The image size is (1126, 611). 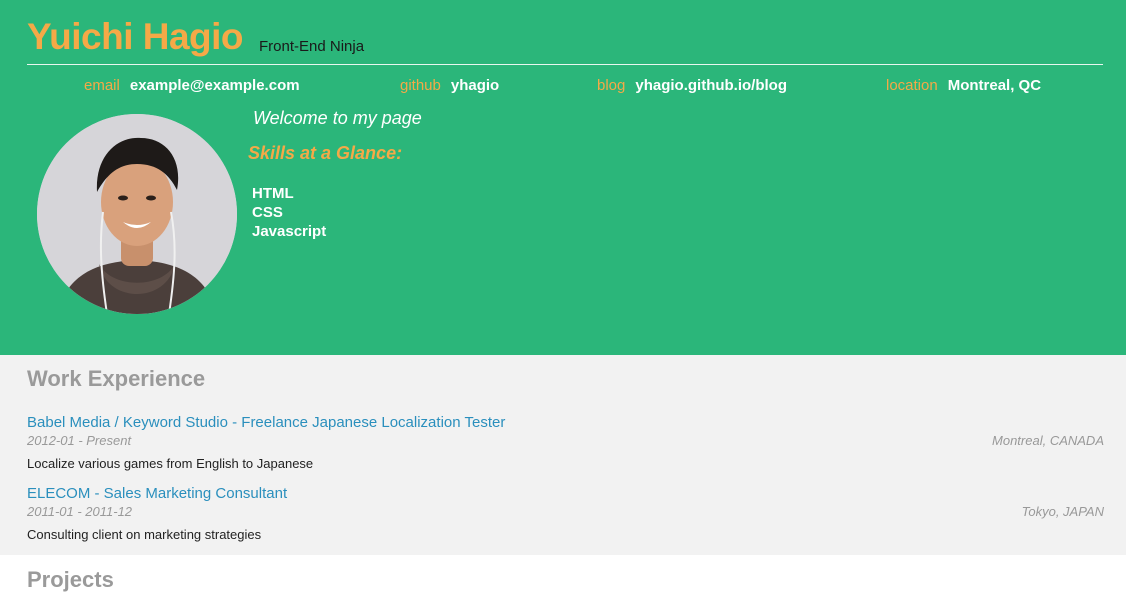 What do you see at coordinates (273, 193) in the screenshot?
I see `skill-item: HTML` at bounding box center [273, 193].